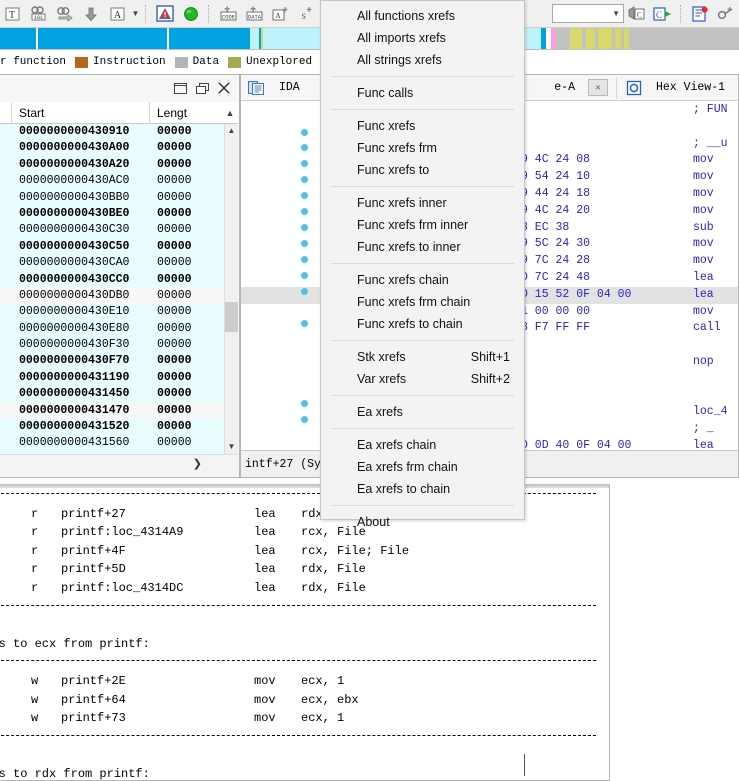  Describe the element at coordinates (422, 16) in the screenshot. I see `menu-item-all-functions-xrefs: All functions xrefs` at that location.